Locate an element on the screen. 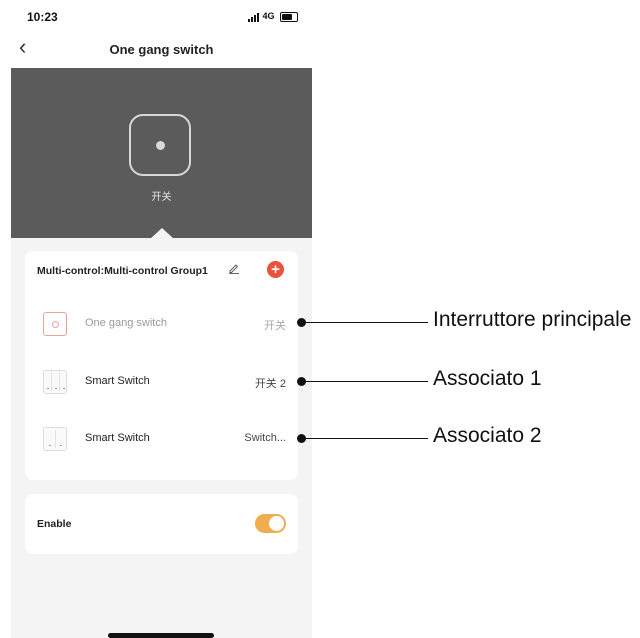 The image size is (640, 638). row-channel-value: 开关 is located at coordinates (275, 326).